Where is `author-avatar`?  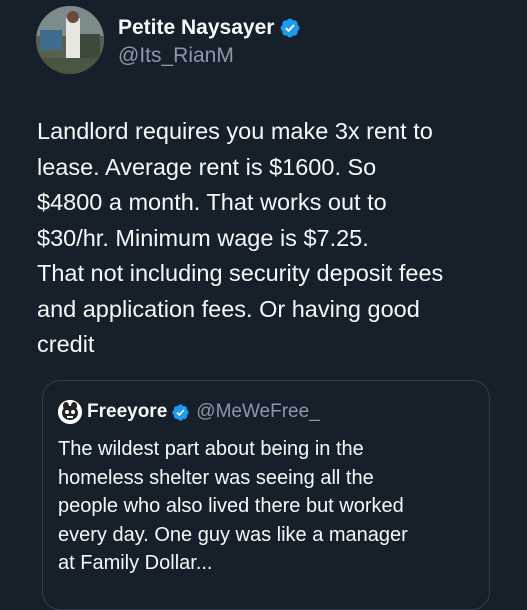 author-avatar is located at coordinates (70, 40).